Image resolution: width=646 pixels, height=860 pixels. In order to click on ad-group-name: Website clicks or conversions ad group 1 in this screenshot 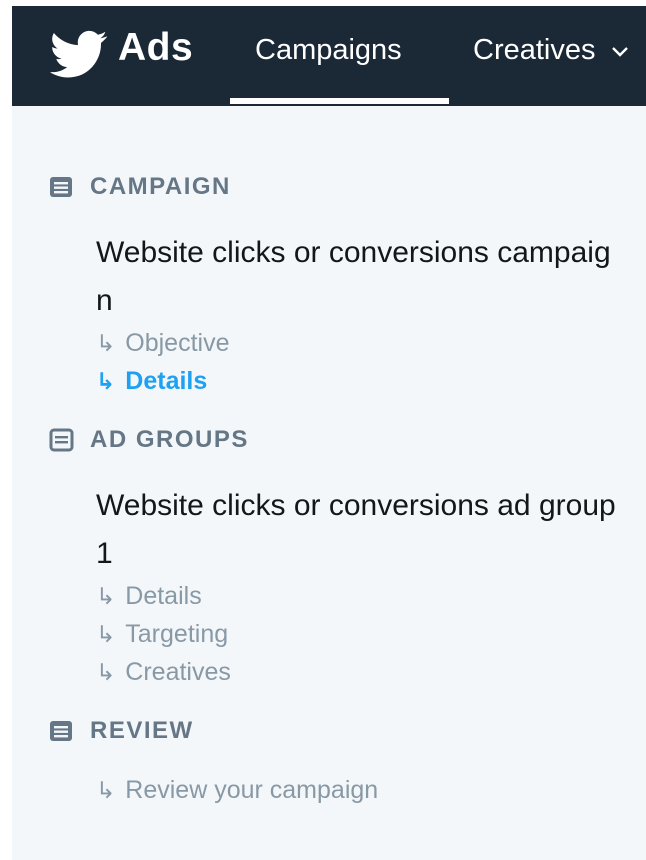, I will do `click(356, 530)`.